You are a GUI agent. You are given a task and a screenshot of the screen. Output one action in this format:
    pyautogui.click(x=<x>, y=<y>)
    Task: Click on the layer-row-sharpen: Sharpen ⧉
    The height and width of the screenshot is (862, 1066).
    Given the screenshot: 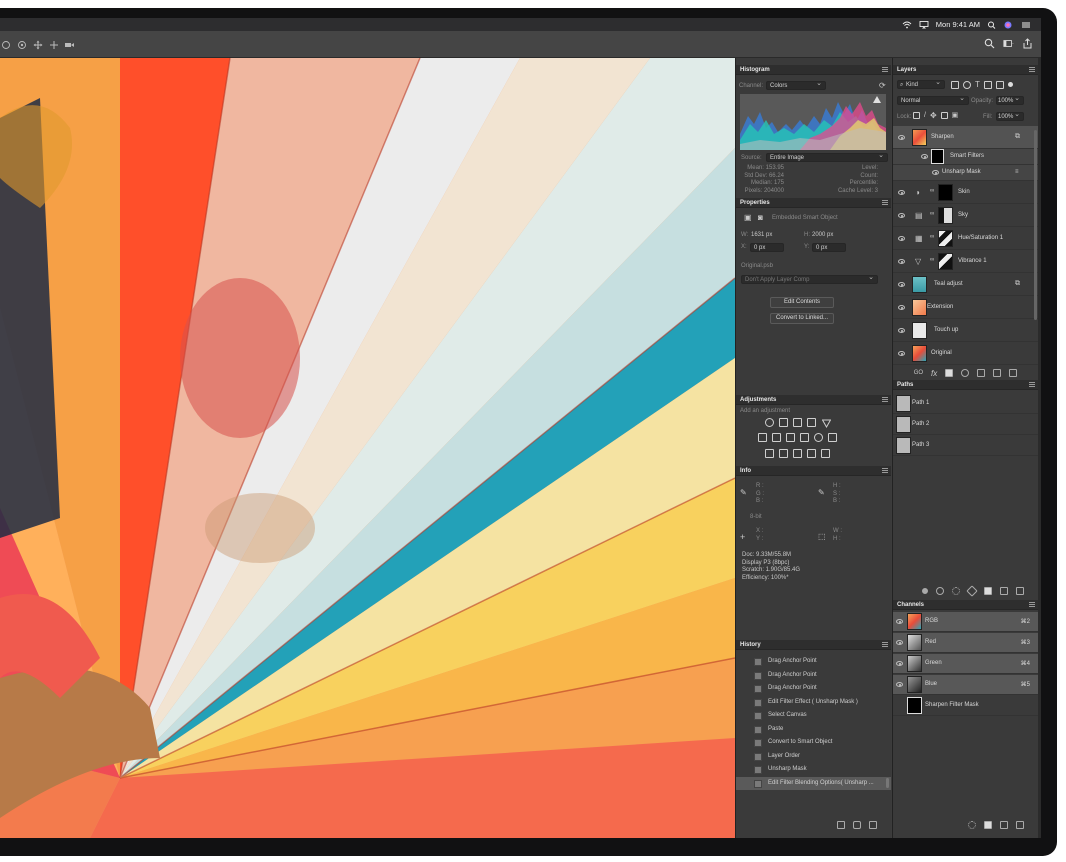 What is the action you would take?
    pyautogui.click(x=965, y=137)
    